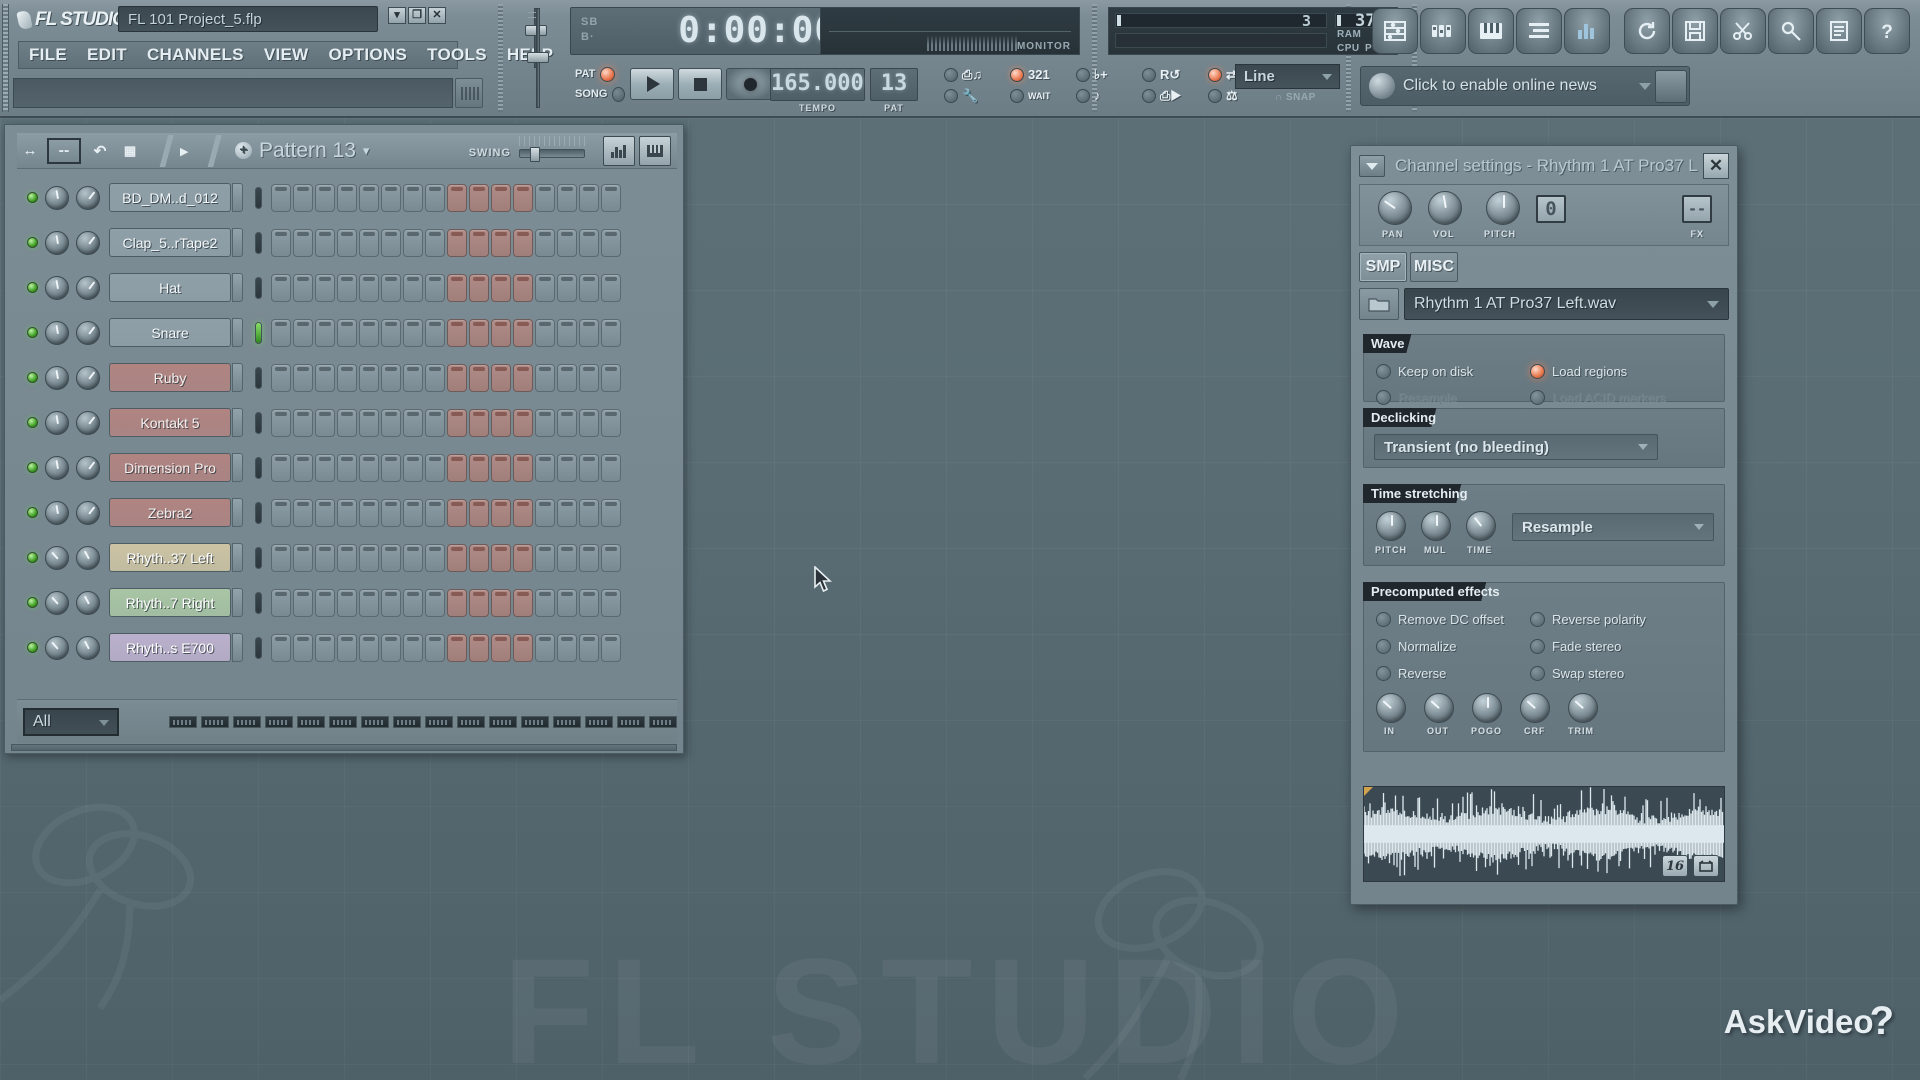 The height and width of the screenshot is (1080, 1920). What do you see at coordinates (1588, 673) in the screenshot?
I see `option-swap-stereo: Swap stereo` at bounding box center [1588, 673].